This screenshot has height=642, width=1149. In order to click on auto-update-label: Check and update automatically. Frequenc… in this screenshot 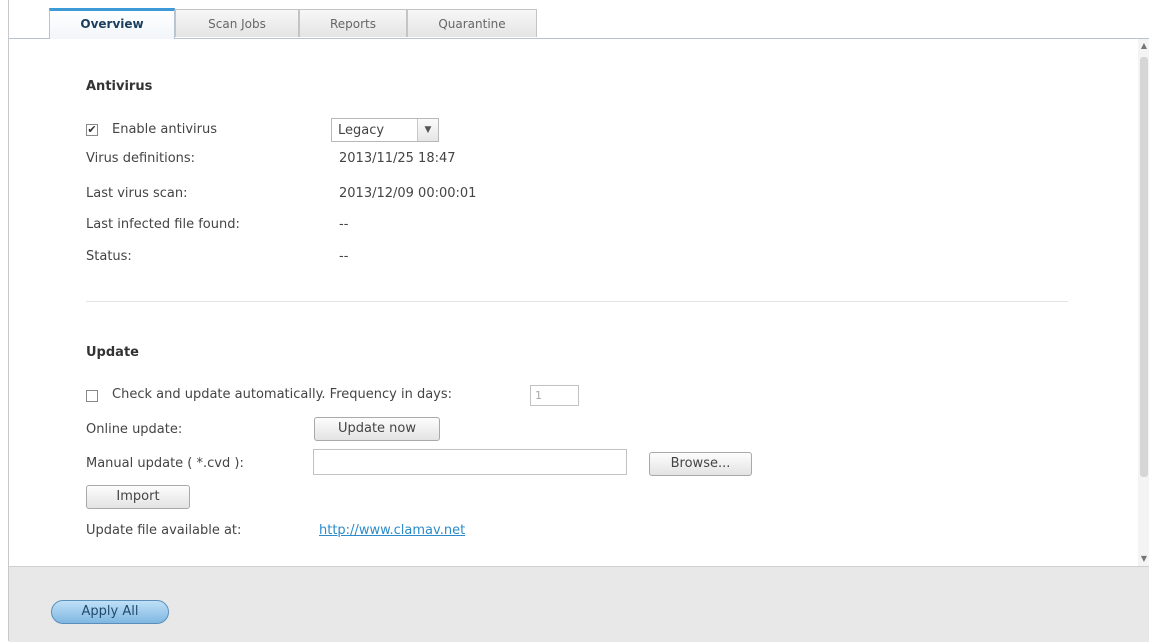, I will do `click(282, 394)`.